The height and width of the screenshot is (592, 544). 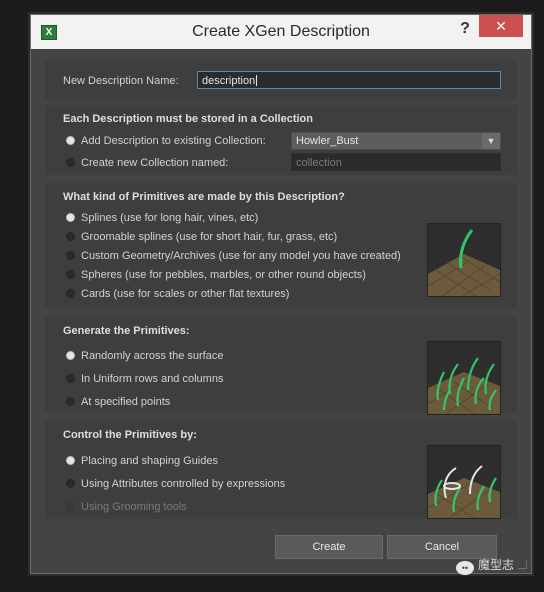 What do you see at coordinates (70, 460) in the screenshot?
I see `radio-placing-guides` at bounding box center [70, 460].